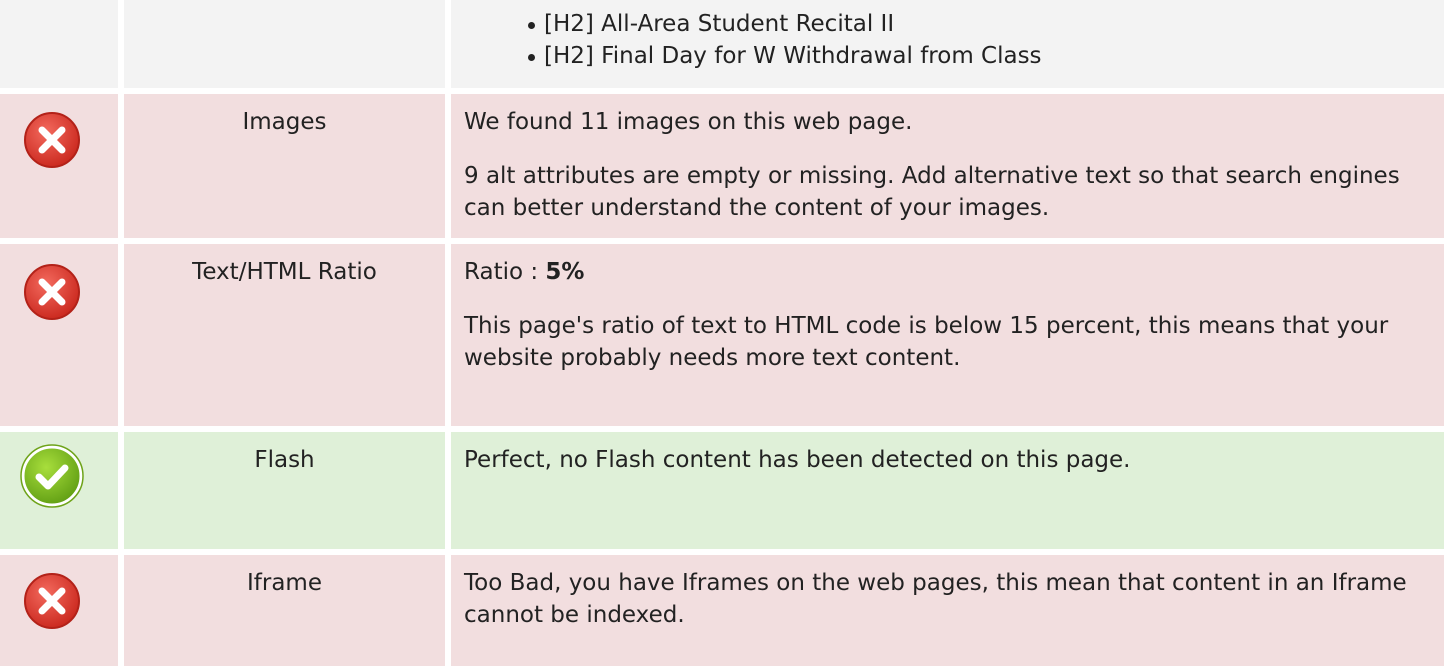 The width and height of the screenshot is (1444, 666). Describe the element at coordinates (284, 490) in the screenshot. I see `flash-label-cell: Flash` at that location.